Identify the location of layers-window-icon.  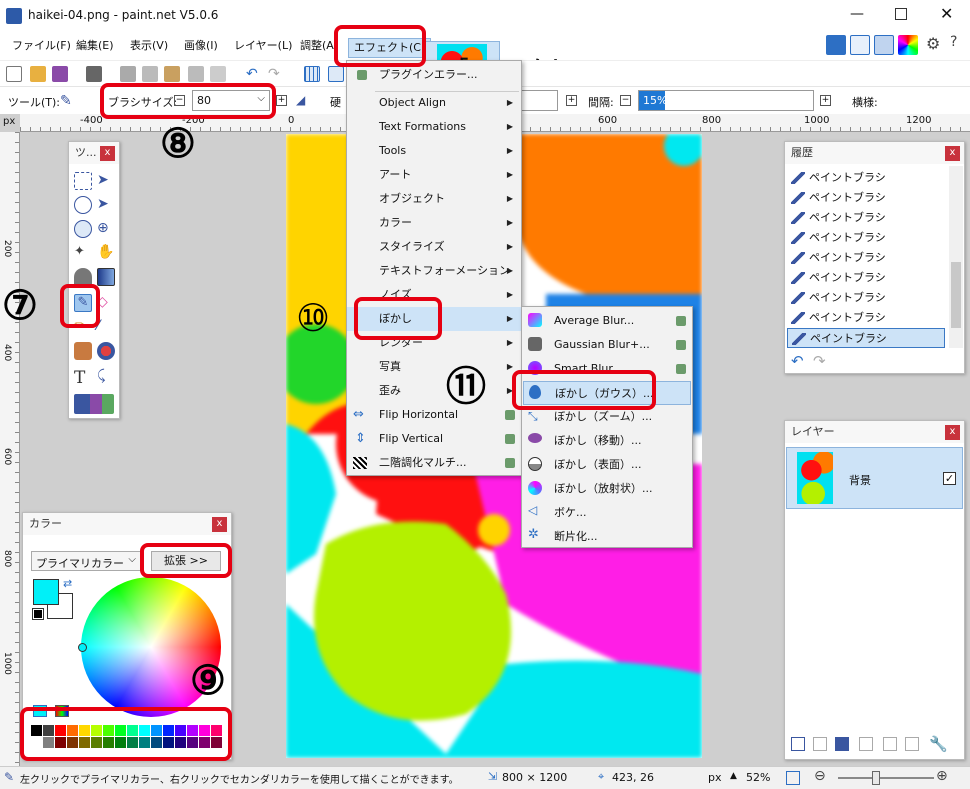
(884, 45).